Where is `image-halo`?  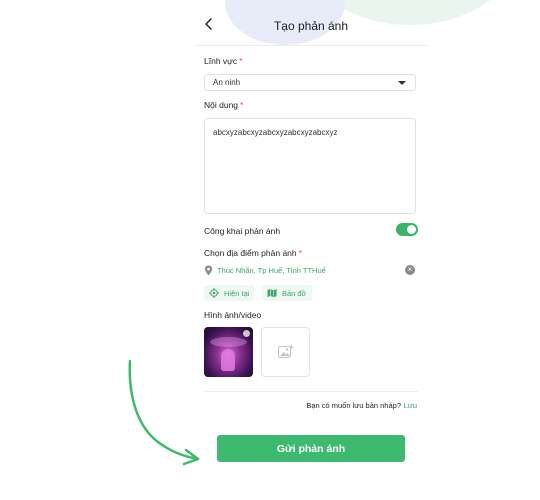
image-halo is located at coordinates (228, 342).